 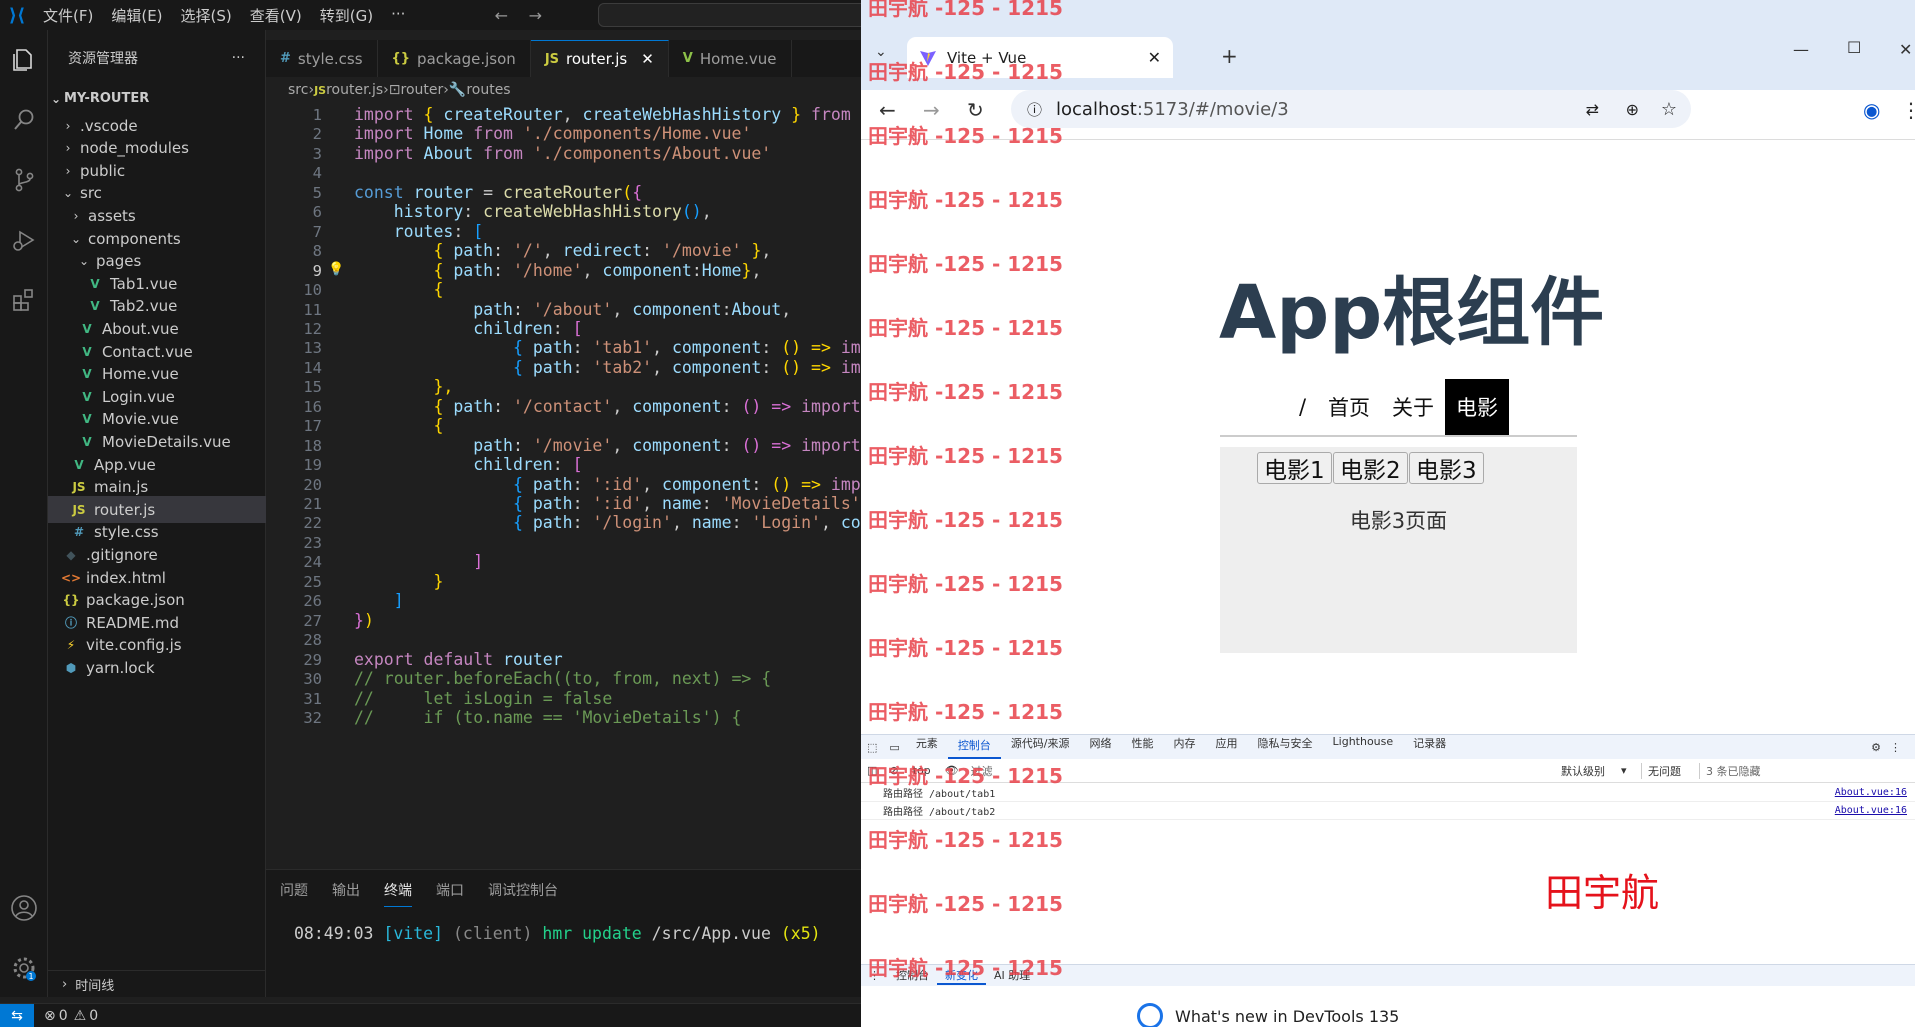 I want to click on nav-link: 关于, so click(x=1413, y=407).